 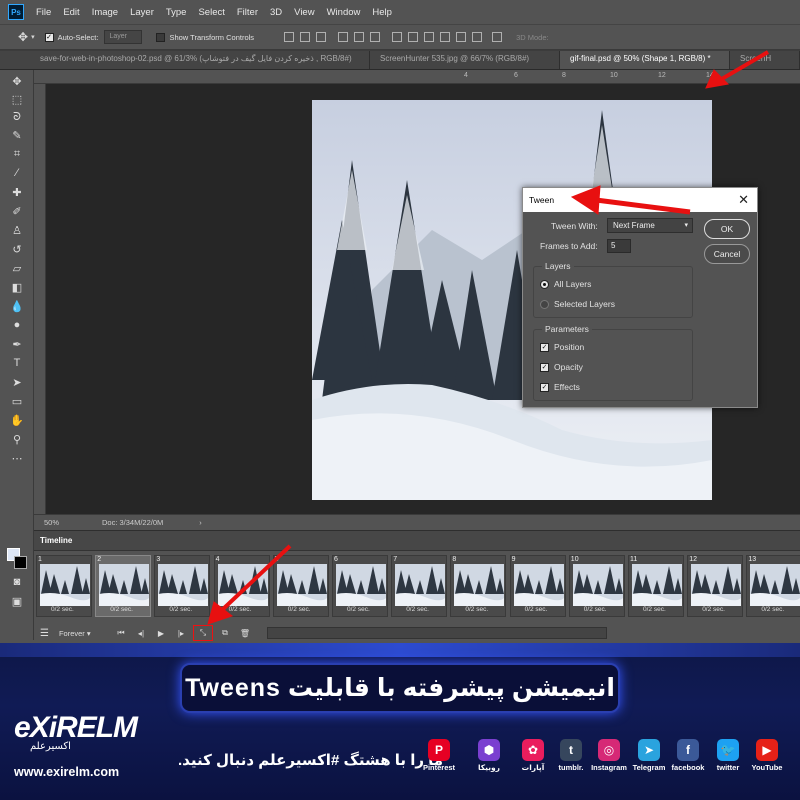 I want to click on delete-frame-icon: 🗑, so click(x=245, y=633).